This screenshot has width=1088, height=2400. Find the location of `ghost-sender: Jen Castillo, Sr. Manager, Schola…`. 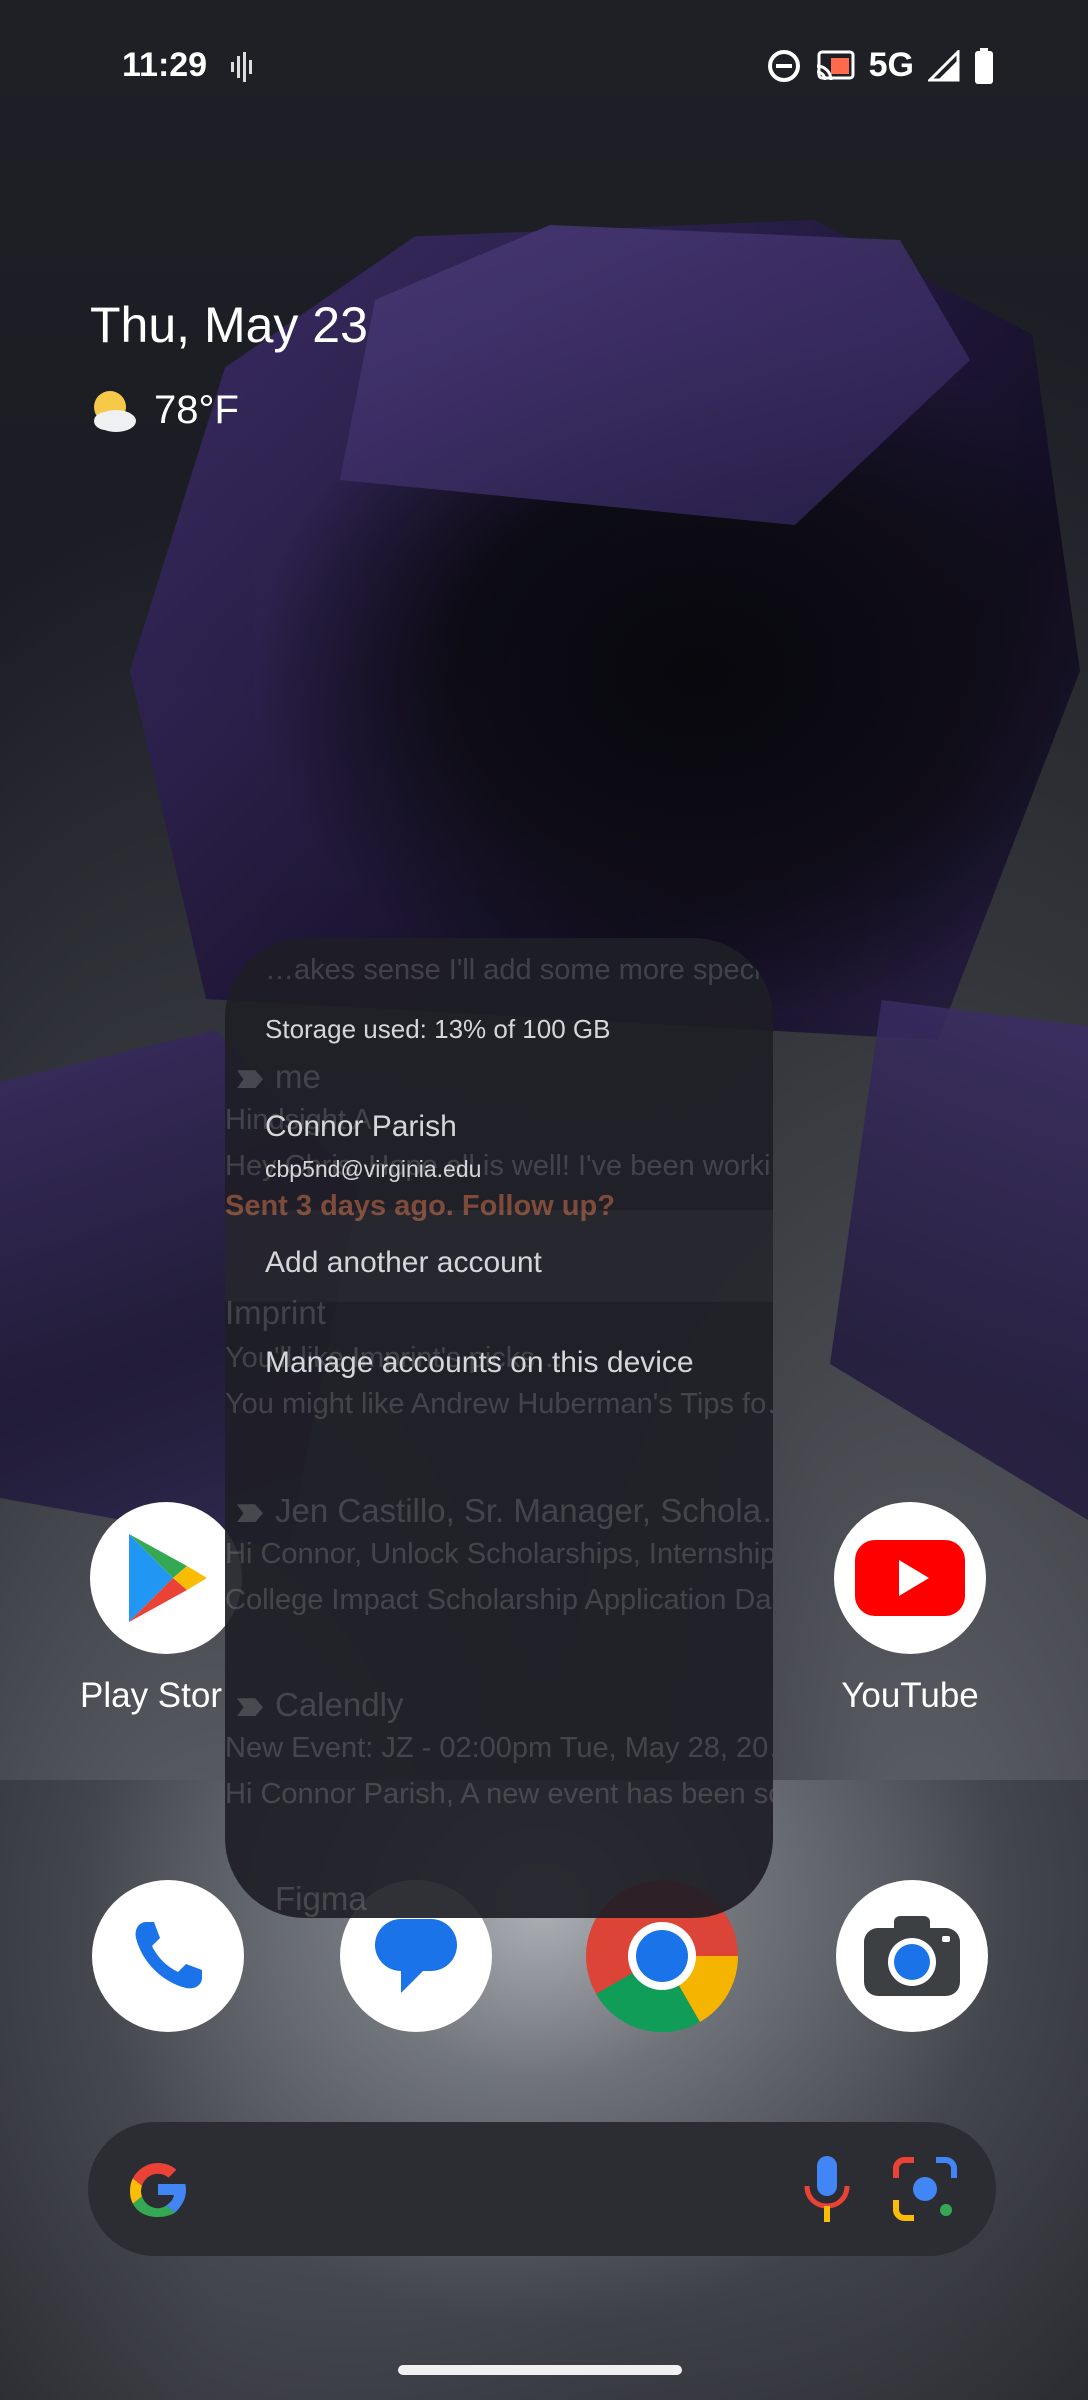

ghost-sender: Jen Castillo, Sr. Manager, Schola… is located at coordinates (505, 1511).